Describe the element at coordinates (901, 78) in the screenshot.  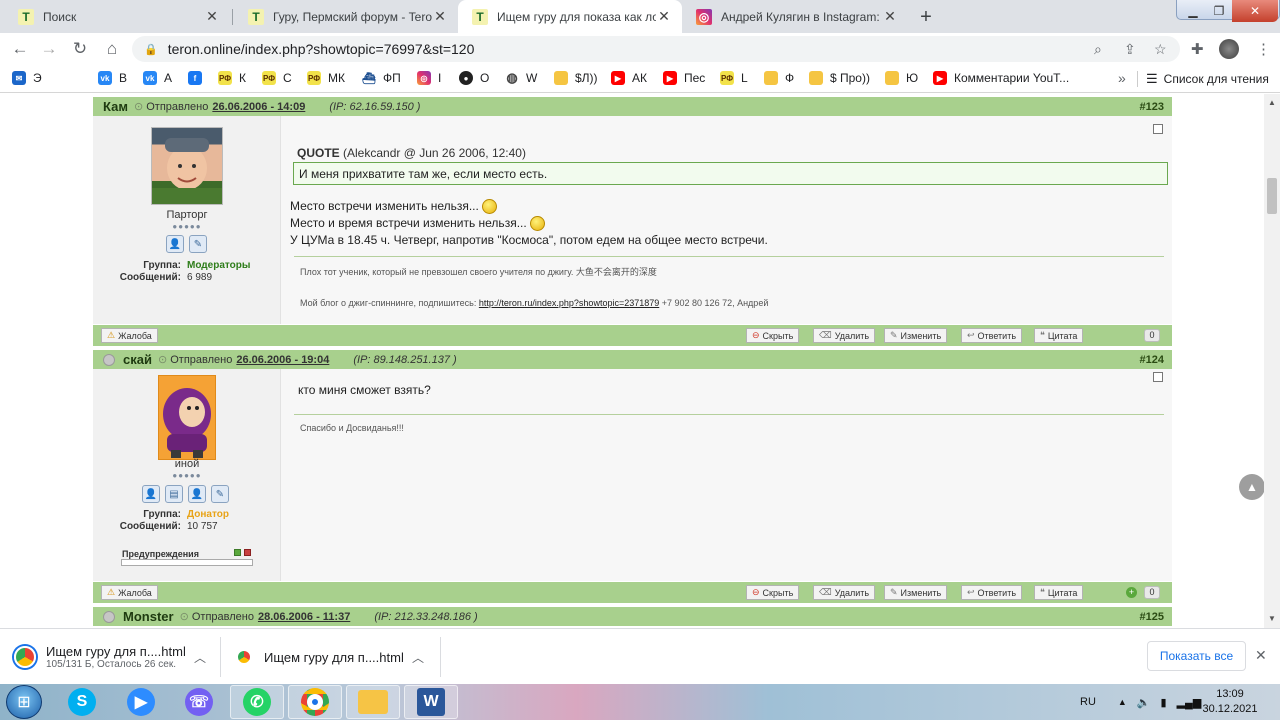
I see `bookmark-item: Ю` at that location.